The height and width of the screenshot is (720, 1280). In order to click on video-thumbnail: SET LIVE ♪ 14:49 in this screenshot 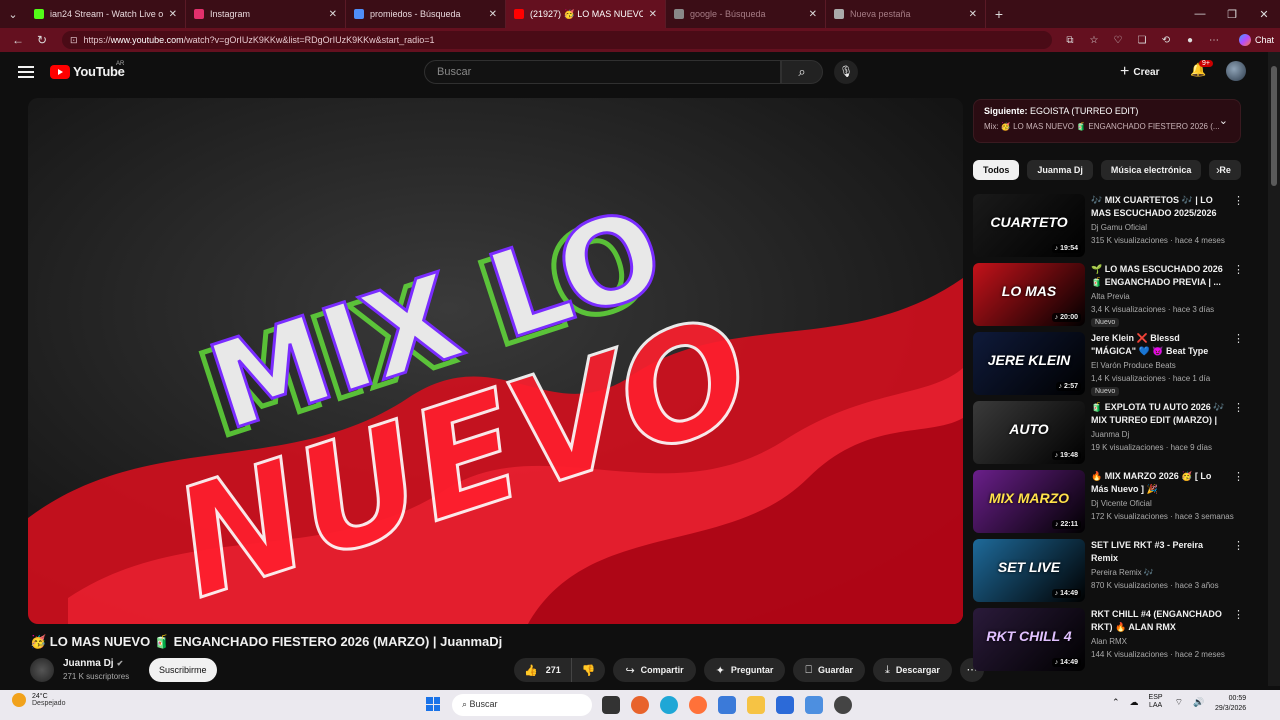, I will do `click(1029, 570)`.